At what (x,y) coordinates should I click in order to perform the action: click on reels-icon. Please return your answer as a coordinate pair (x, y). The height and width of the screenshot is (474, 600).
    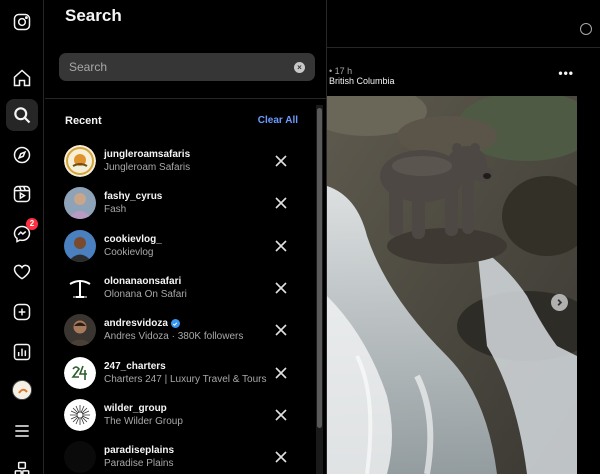
    Looking at the image, I should click on (22, 194).